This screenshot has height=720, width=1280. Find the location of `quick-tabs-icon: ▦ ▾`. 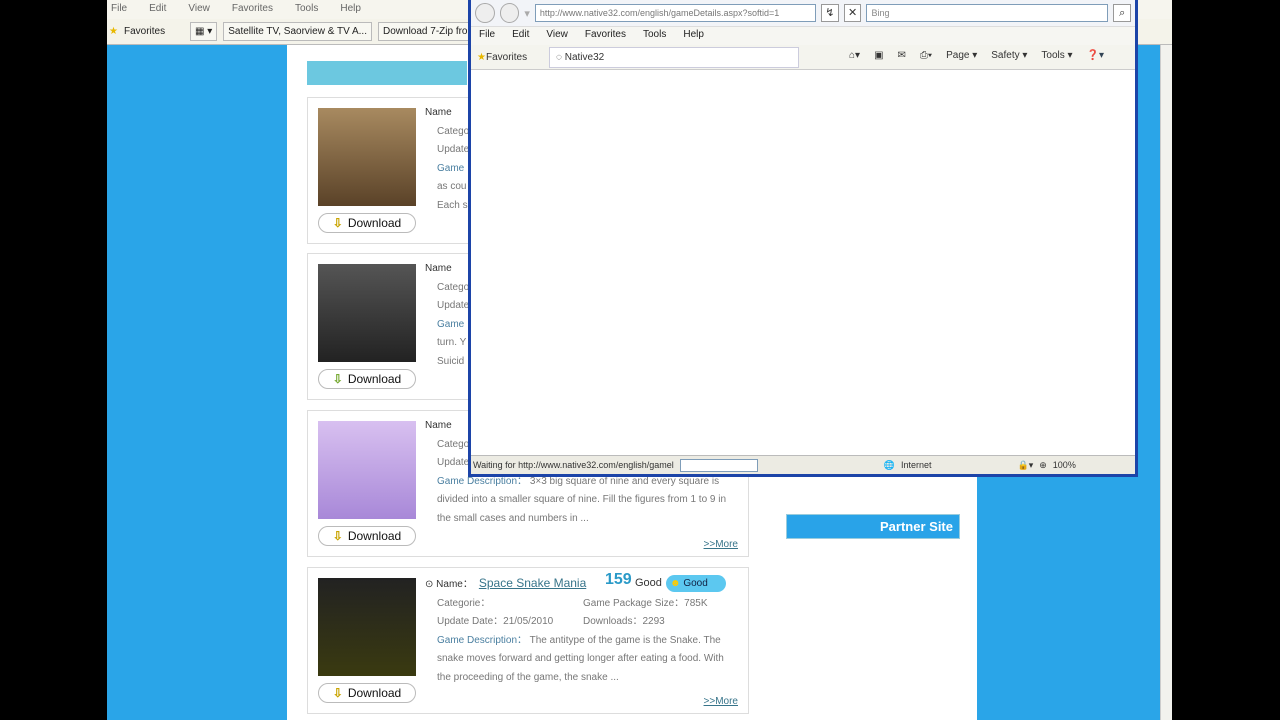

quick-tabs-icon: ▦ ▾ is located at coordinates (203, 31).